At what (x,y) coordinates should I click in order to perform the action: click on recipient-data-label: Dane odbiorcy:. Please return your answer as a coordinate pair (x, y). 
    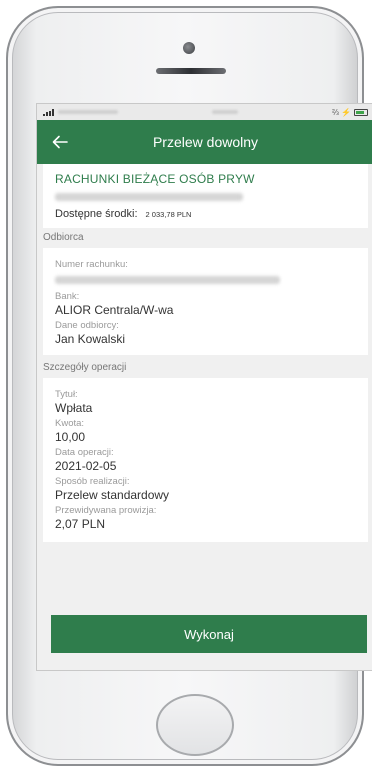
    Looking at the image, I should click on (87, 325).